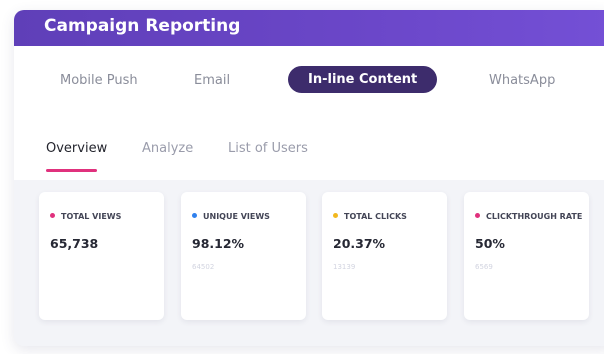 The height and width of the screenshot is (354, 604). Describe the element at coordinates (74, 243) in the screenshot. I see `stat-value: 65,738` at that location.